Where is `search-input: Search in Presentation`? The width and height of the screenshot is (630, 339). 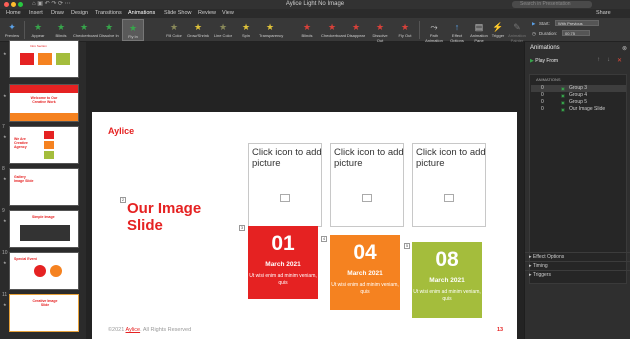
search-input: Search in Presentation is located at coordinates (552, 4).